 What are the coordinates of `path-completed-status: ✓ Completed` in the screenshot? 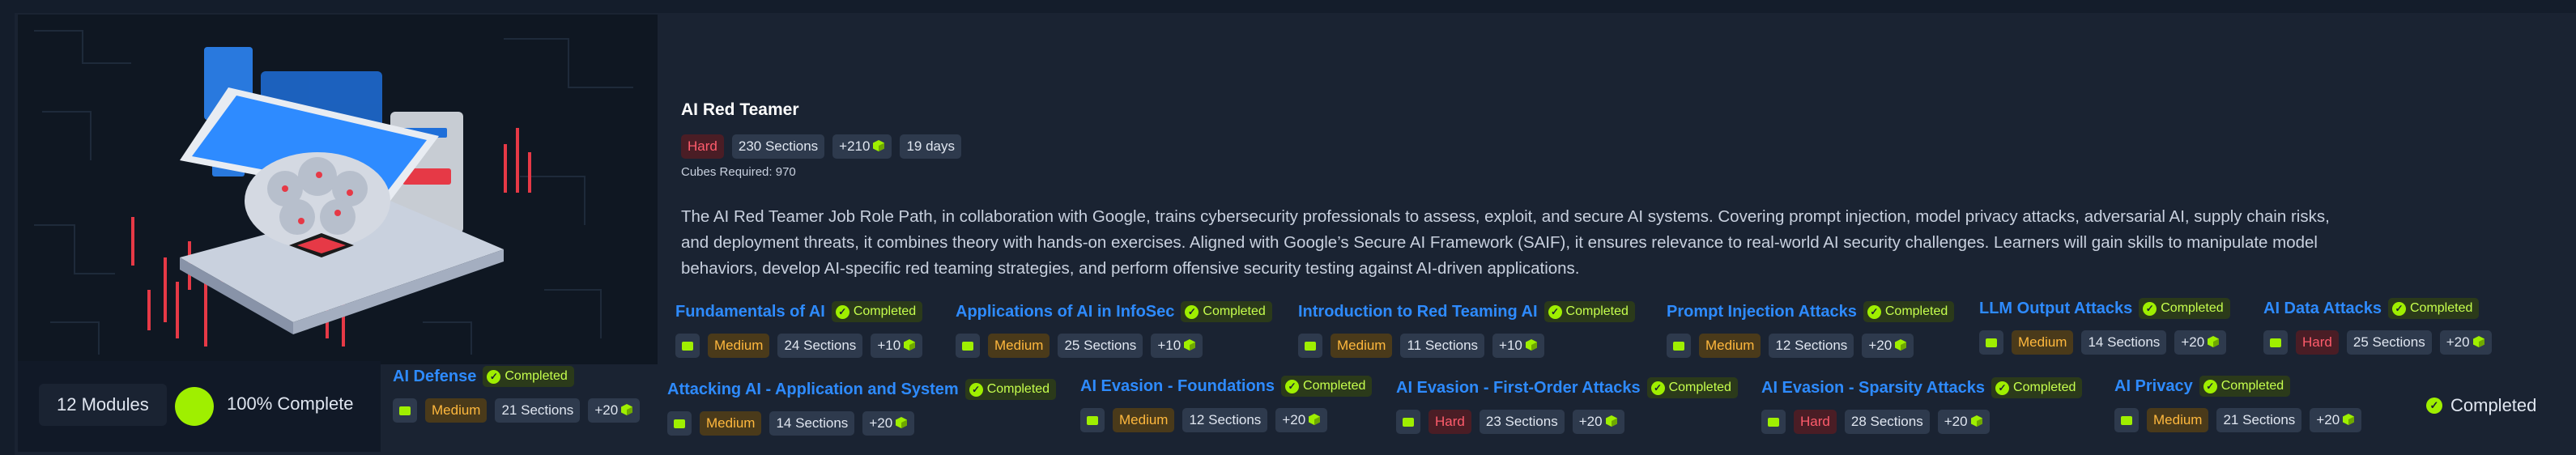 It's located at (2481, 405).